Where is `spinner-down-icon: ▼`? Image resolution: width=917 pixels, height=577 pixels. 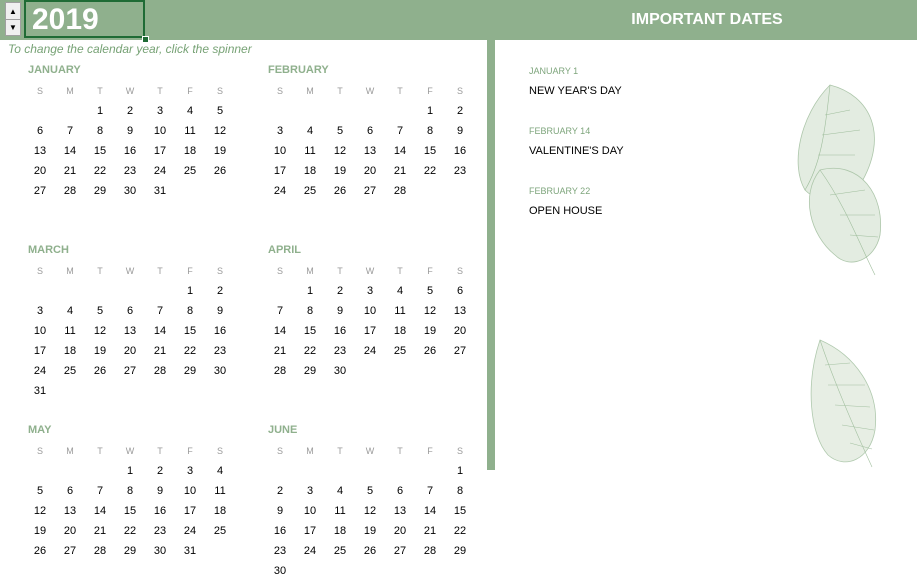 spinner-down-icon: ▼ is located at coordinates (13, 27).